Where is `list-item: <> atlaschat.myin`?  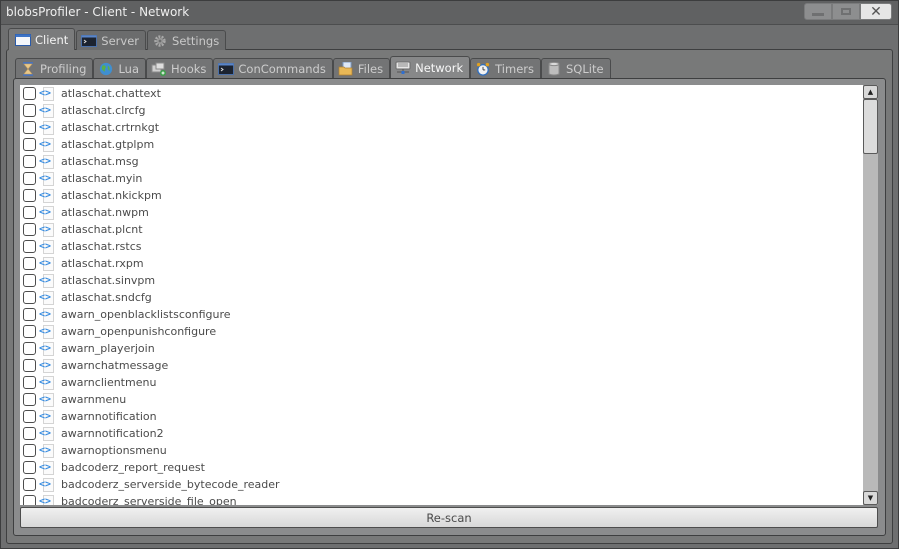 list-item: <> atlaschat.myin is located at coordinates (441, 178).